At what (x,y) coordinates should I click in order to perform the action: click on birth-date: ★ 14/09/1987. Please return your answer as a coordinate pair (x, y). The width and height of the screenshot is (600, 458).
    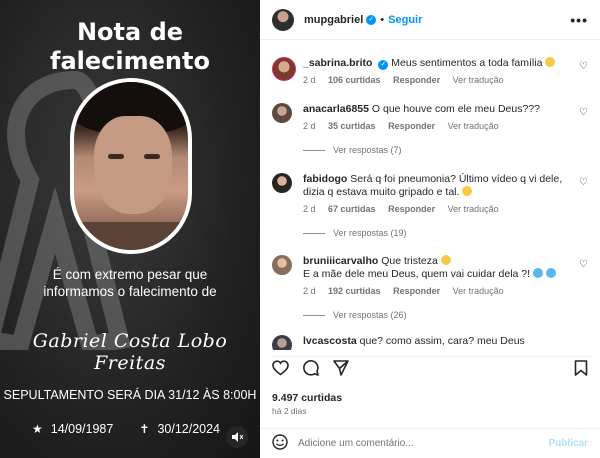
    Looking at the image, I should click on (72, 429).